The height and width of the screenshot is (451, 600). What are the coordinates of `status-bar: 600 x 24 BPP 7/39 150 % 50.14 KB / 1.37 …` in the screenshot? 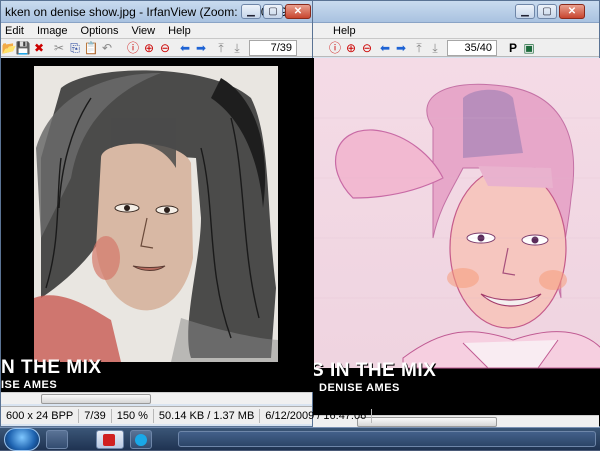 It's located at (187, 415).